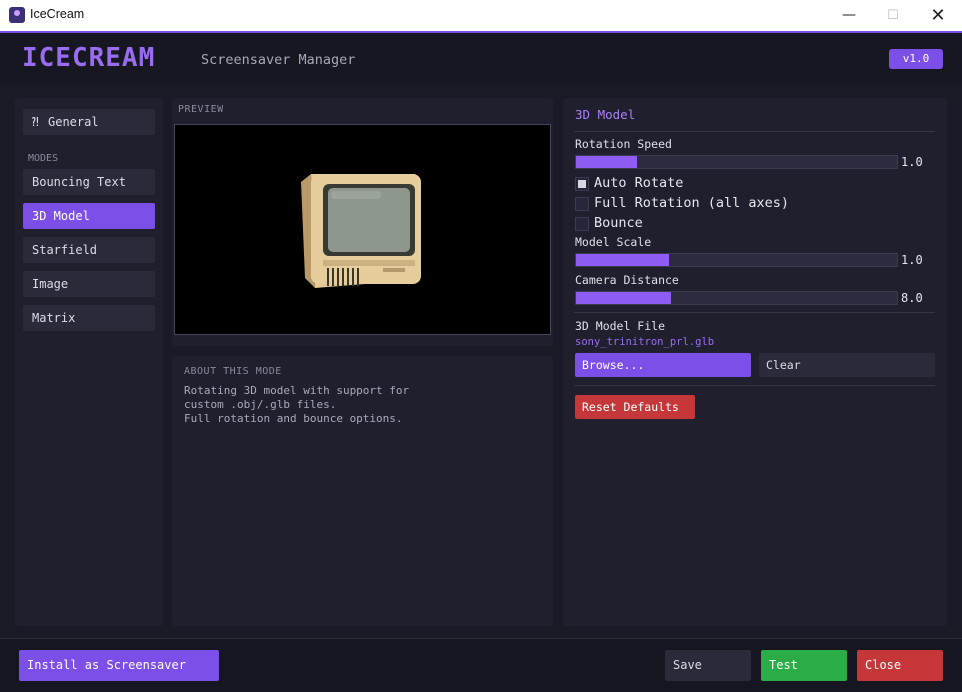  Describe the element at coordinates (233, 371) in the screenshot. I see `about-caption: ABOUT THIS MODE` at that location.